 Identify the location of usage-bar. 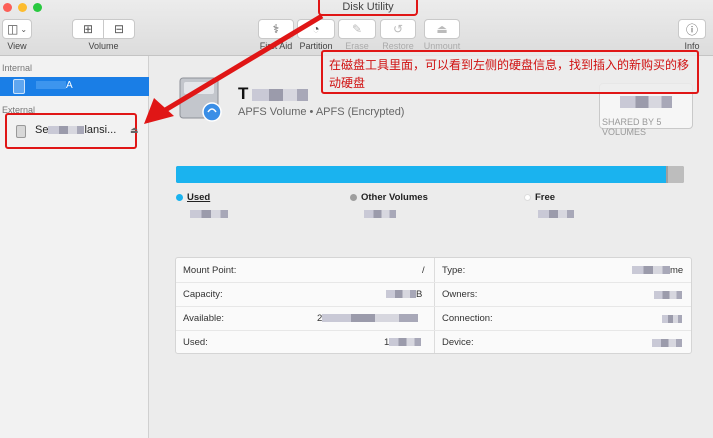
(430, 174).